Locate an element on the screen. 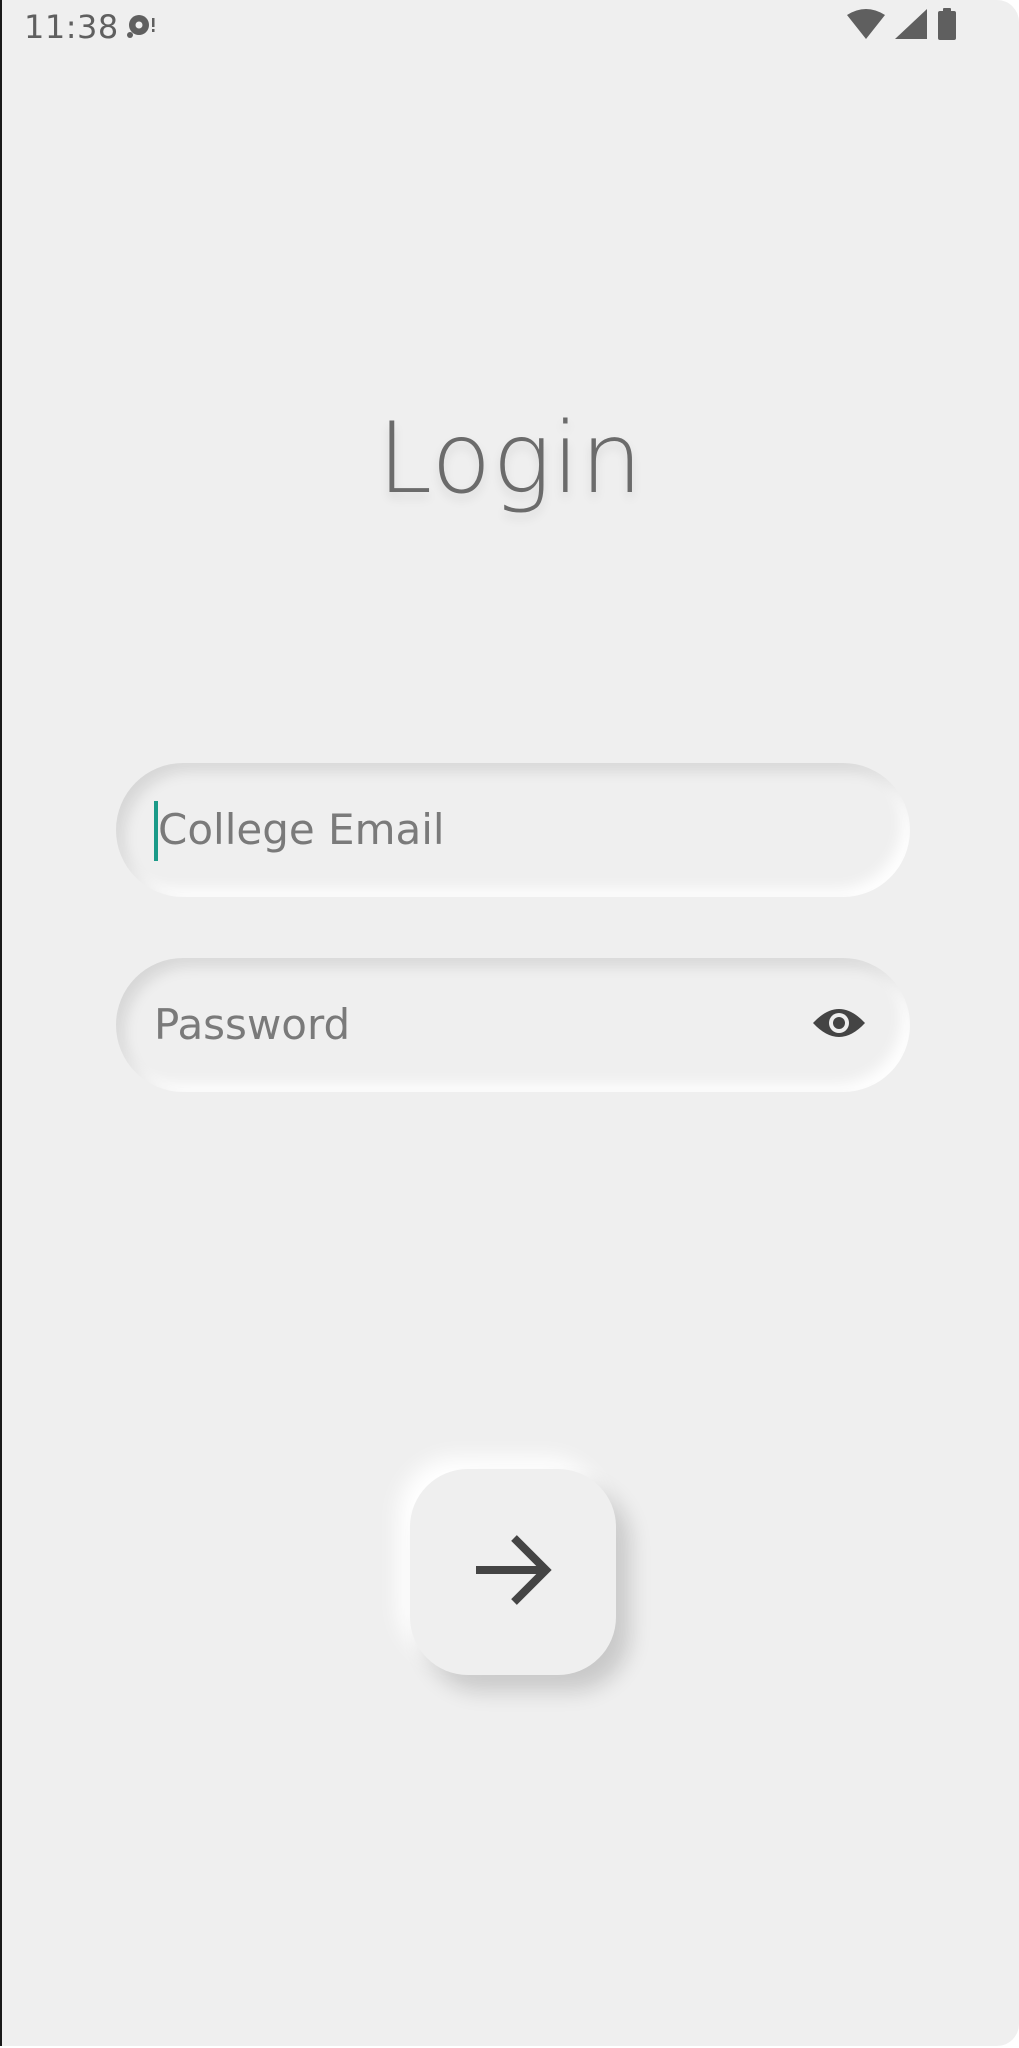  arrow-right-icon is located at coordinates (513, 1572).